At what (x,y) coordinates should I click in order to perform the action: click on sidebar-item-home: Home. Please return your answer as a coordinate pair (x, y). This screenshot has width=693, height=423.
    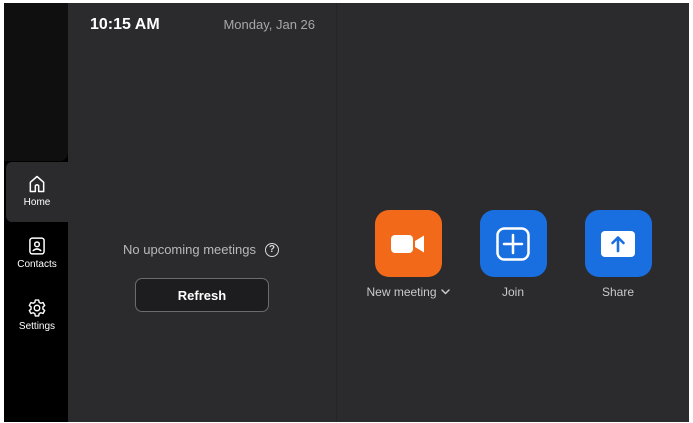
    Looking at the image, I should click on (37, 192).